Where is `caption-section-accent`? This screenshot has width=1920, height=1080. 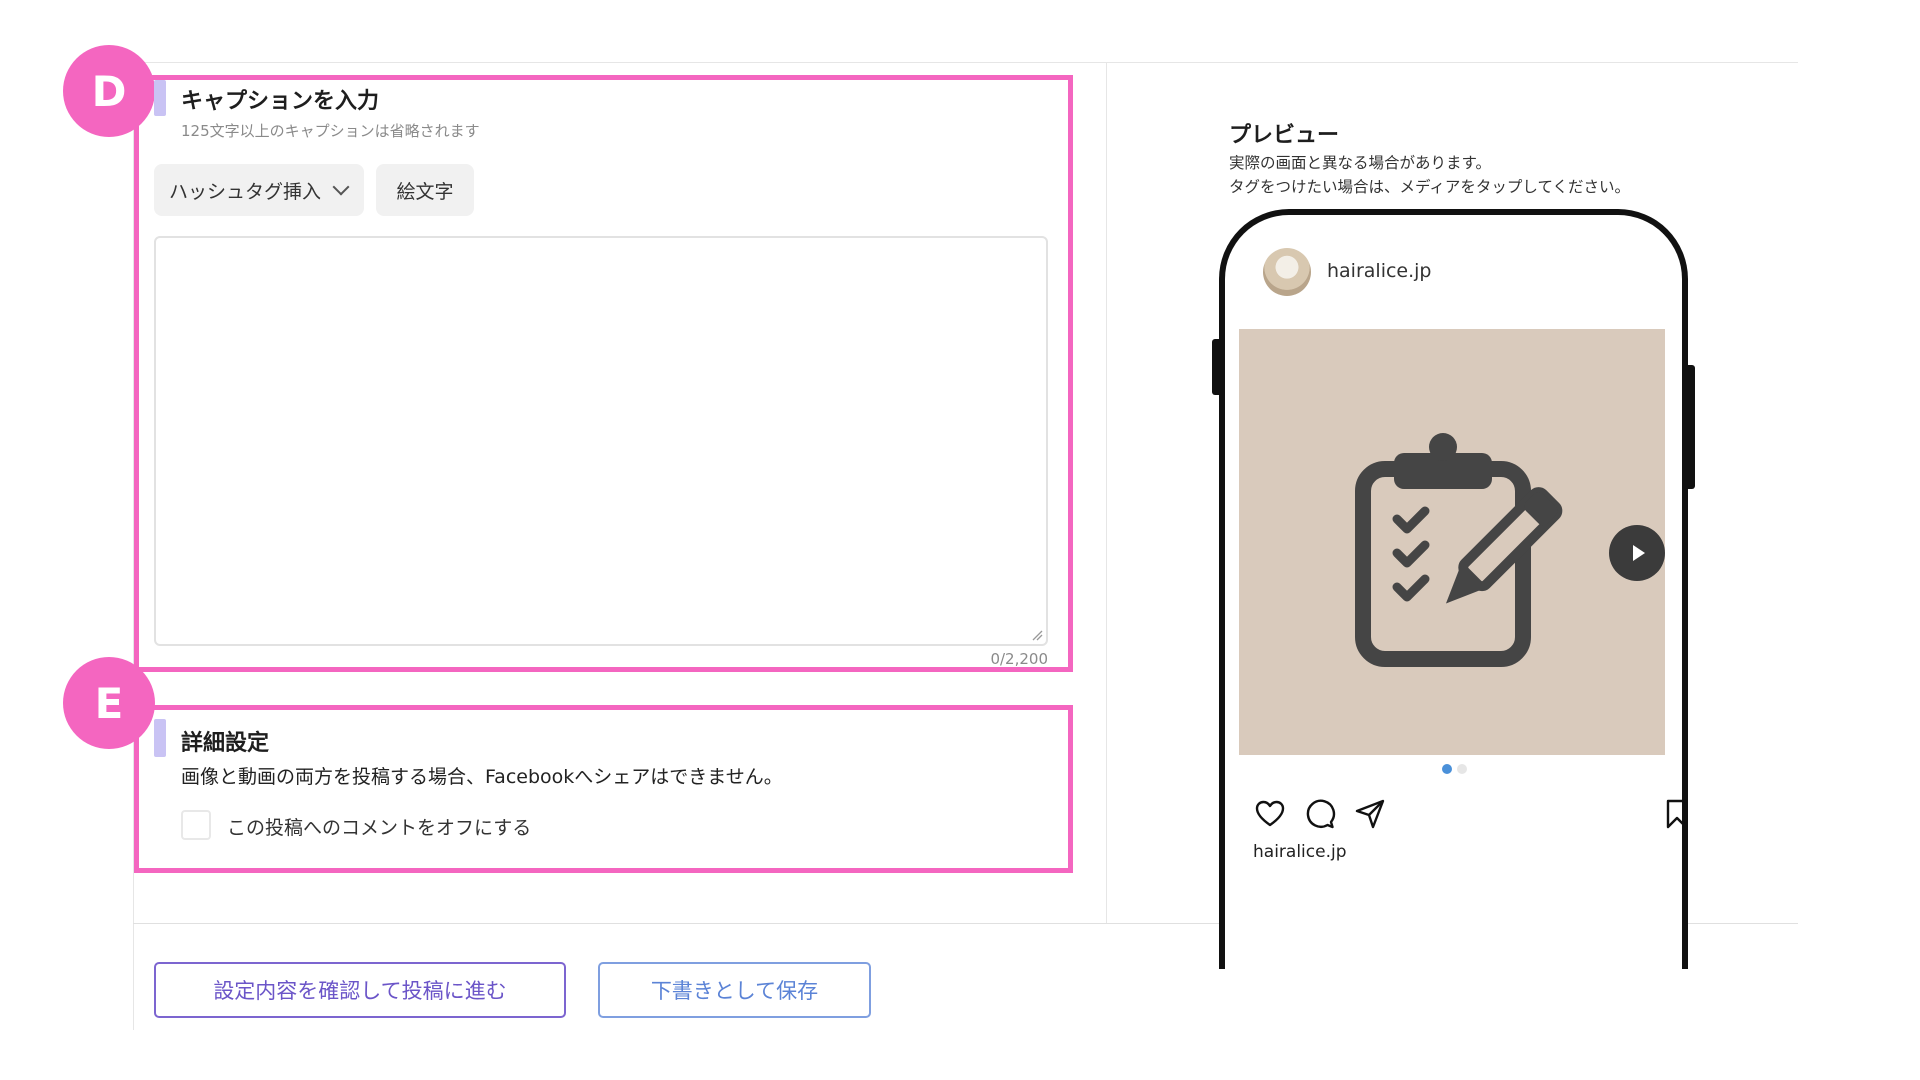
caption-section-accent is located at coordinates (160, 98).